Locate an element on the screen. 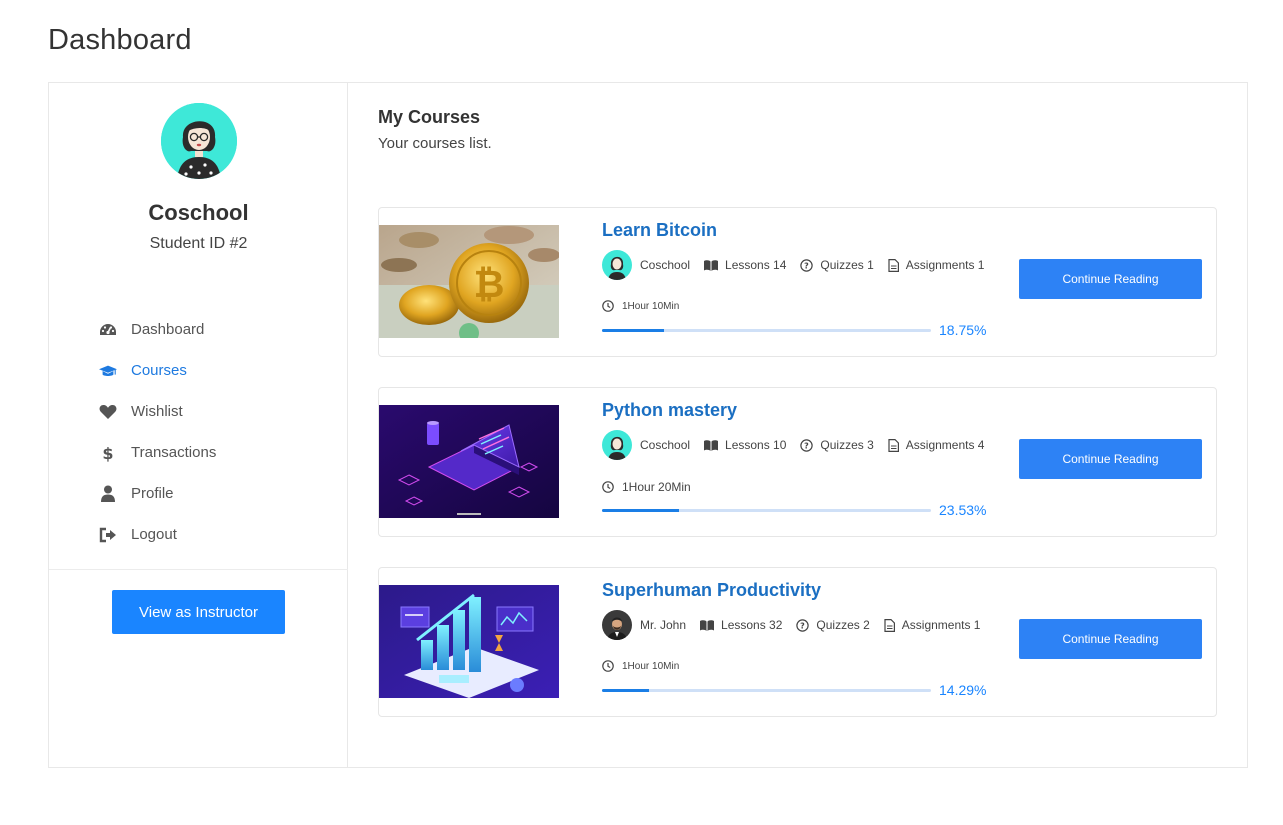 The height and width of the screenshot is (825, 1283). user-icon is located at coordinates (108, 494).